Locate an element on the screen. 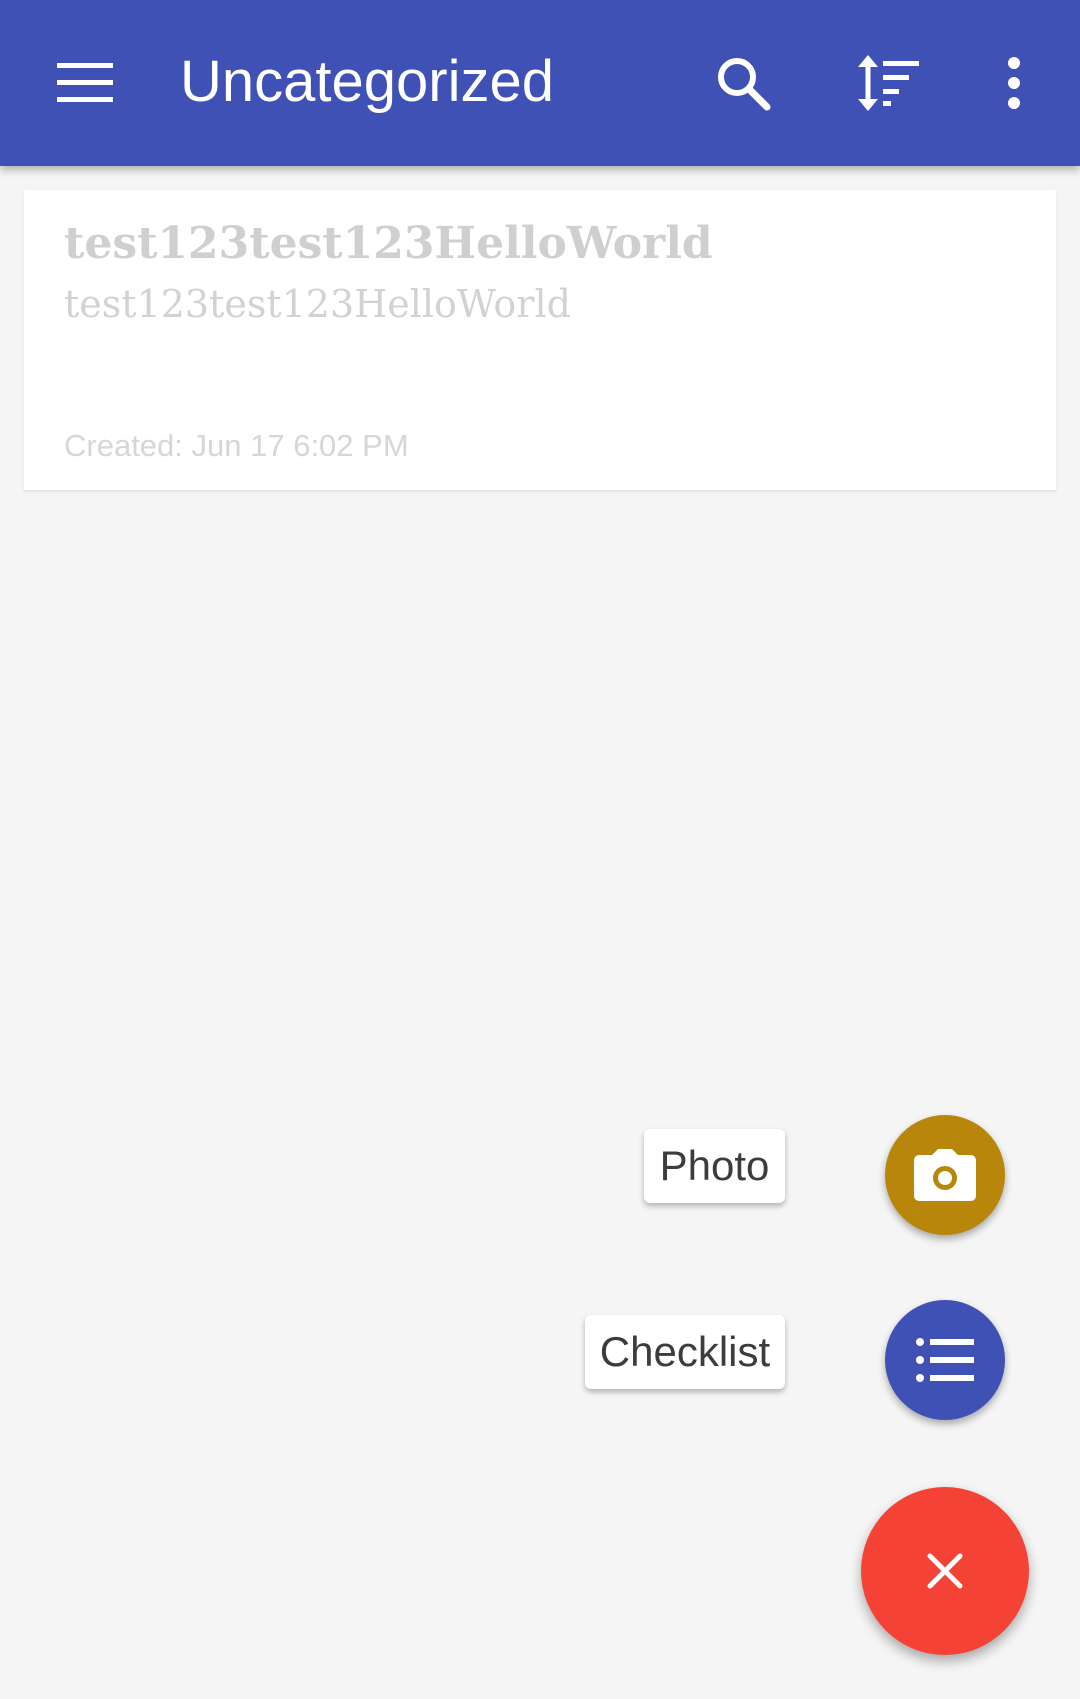 The height and width of the screenshot is (1699, 1080). menu-icon is located at coordinates (85, 82).